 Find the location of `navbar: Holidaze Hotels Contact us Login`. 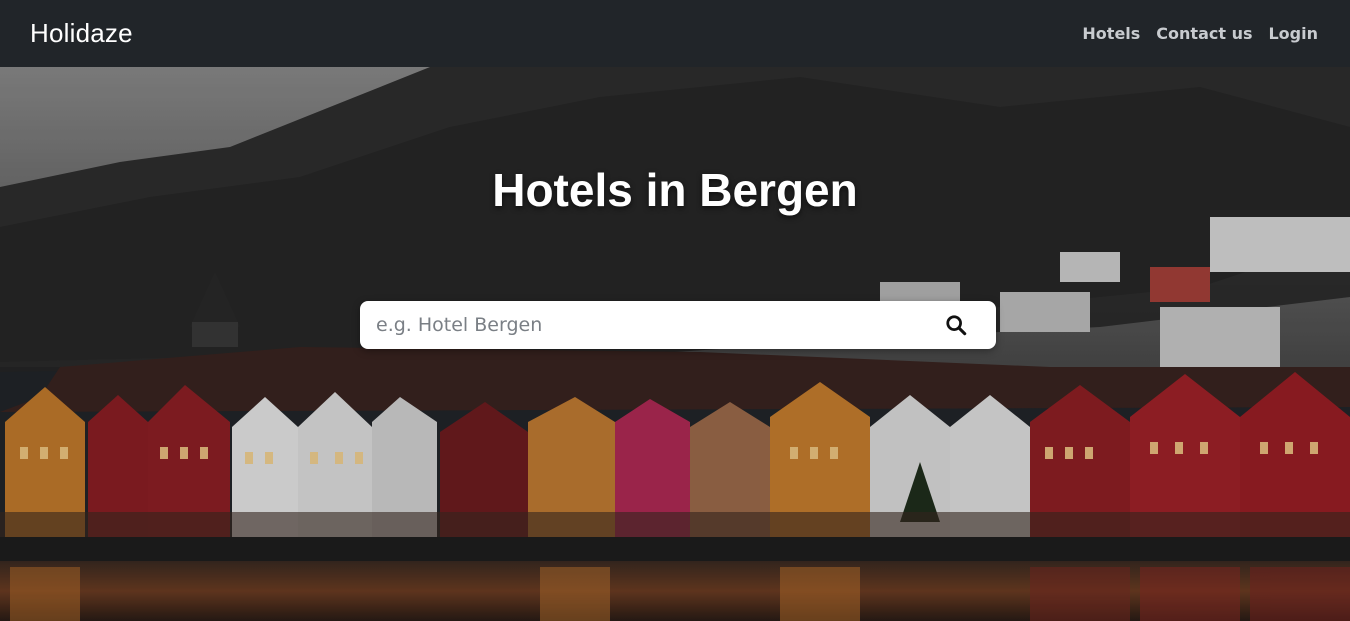

navbar: Holidaze Hotels Contact us Login is located at coordinates (675, 33).